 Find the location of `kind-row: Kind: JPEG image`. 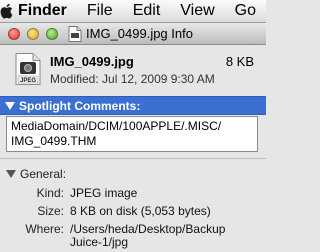

kind-row: Kind: JPEG image is located at coordinates (133, 193).